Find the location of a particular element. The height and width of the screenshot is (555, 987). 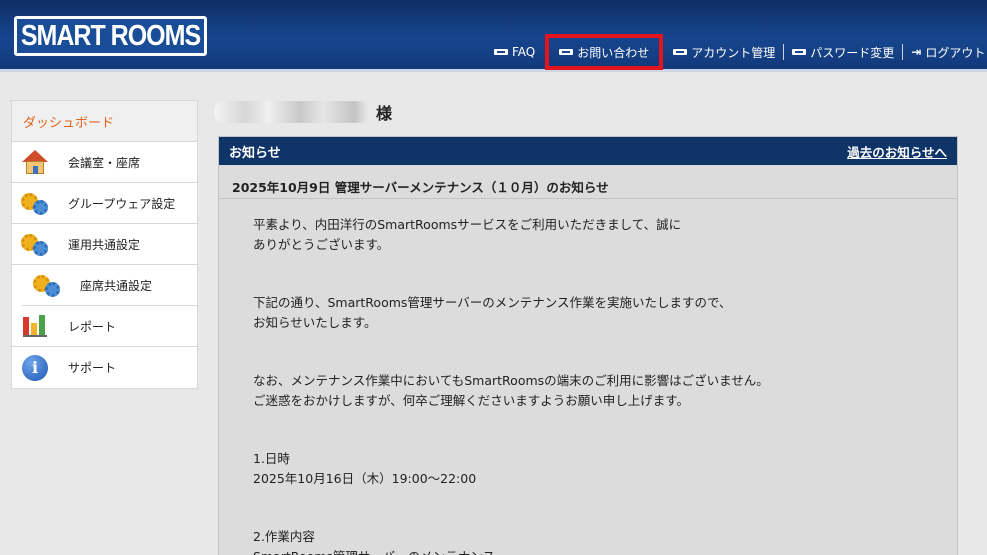

logo-text: SMART ROOMS is located at coordinates (110, 35).